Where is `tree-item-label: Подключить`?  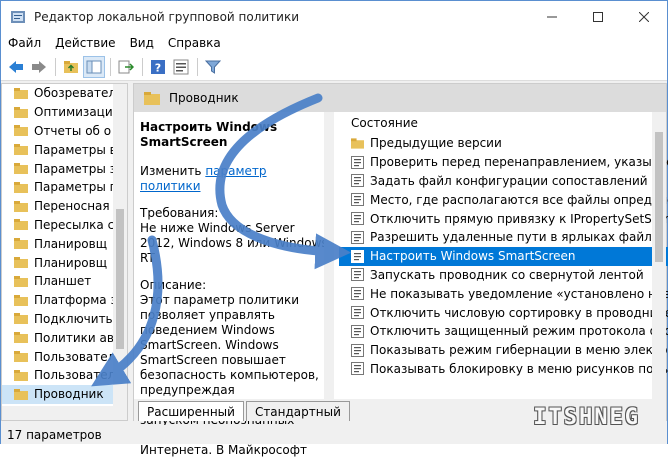
tree-item-label: Подключить is located at coordinates (73, 318).